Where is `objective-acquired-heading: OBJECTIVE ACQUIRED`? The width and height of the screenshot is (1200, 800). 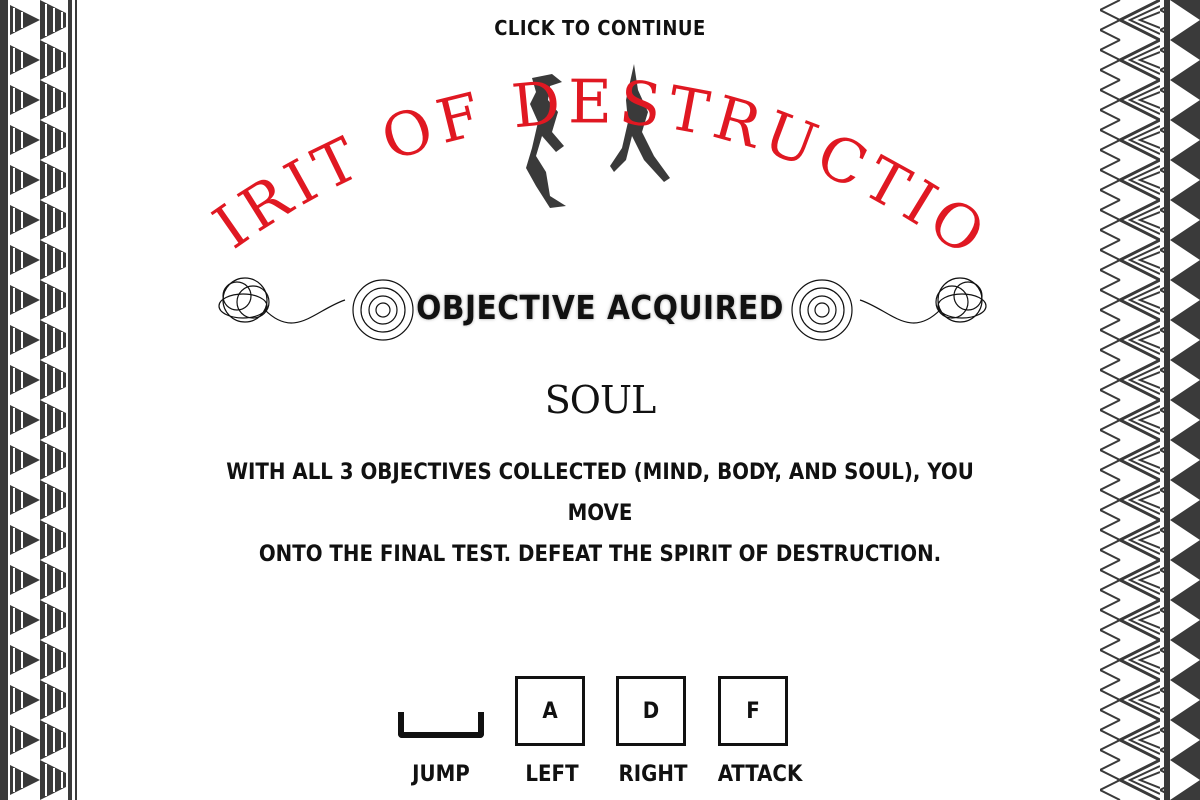 objective-acquired-heading: OBJECTIVE ACQUIRED is located at coordinates (600, 307).